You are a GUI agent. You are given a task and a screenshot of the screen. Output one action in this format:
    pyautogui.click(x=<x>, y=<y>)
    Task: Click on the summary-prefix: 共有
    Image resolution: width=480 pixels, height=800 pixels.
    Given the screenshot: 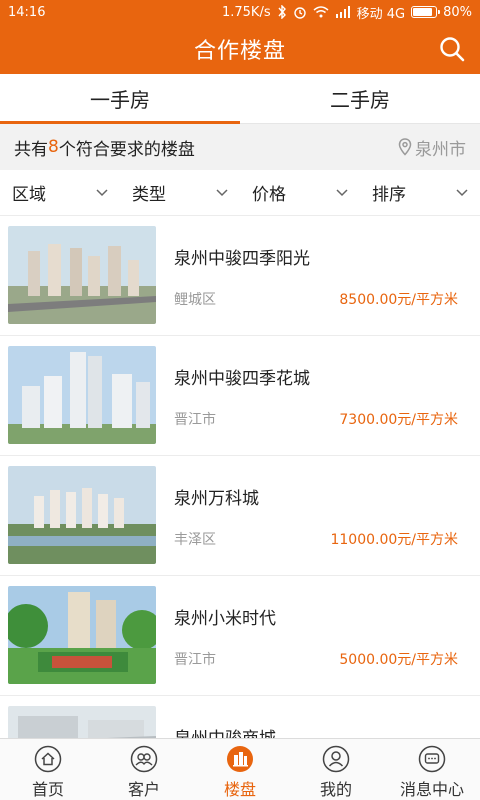 What is the action you would take?
    pyautogui.click(x=31, y=149)
    